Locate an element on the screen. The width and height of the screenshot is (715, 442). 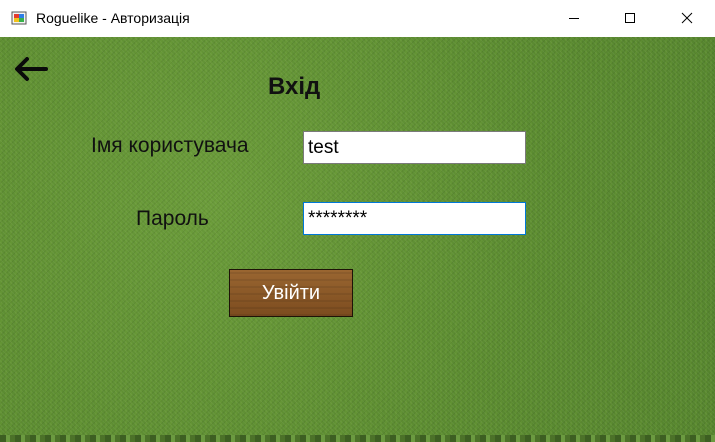
page-title: Вхід is located at coordinates (294, 86).